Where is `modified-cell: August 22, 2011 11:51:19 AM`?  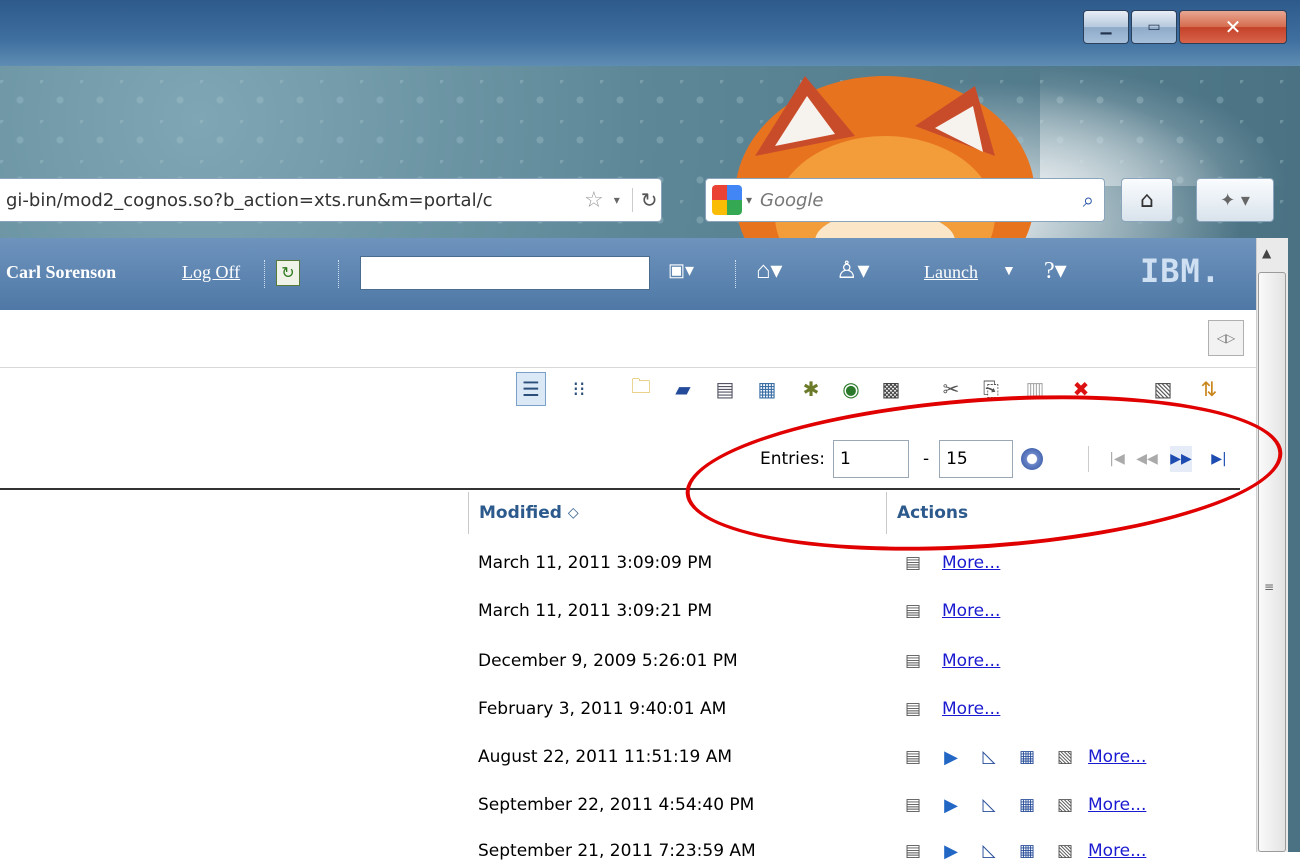
modified-cell: August 22, 2011 11:51:19 AM is located at coordinates (605, 757).